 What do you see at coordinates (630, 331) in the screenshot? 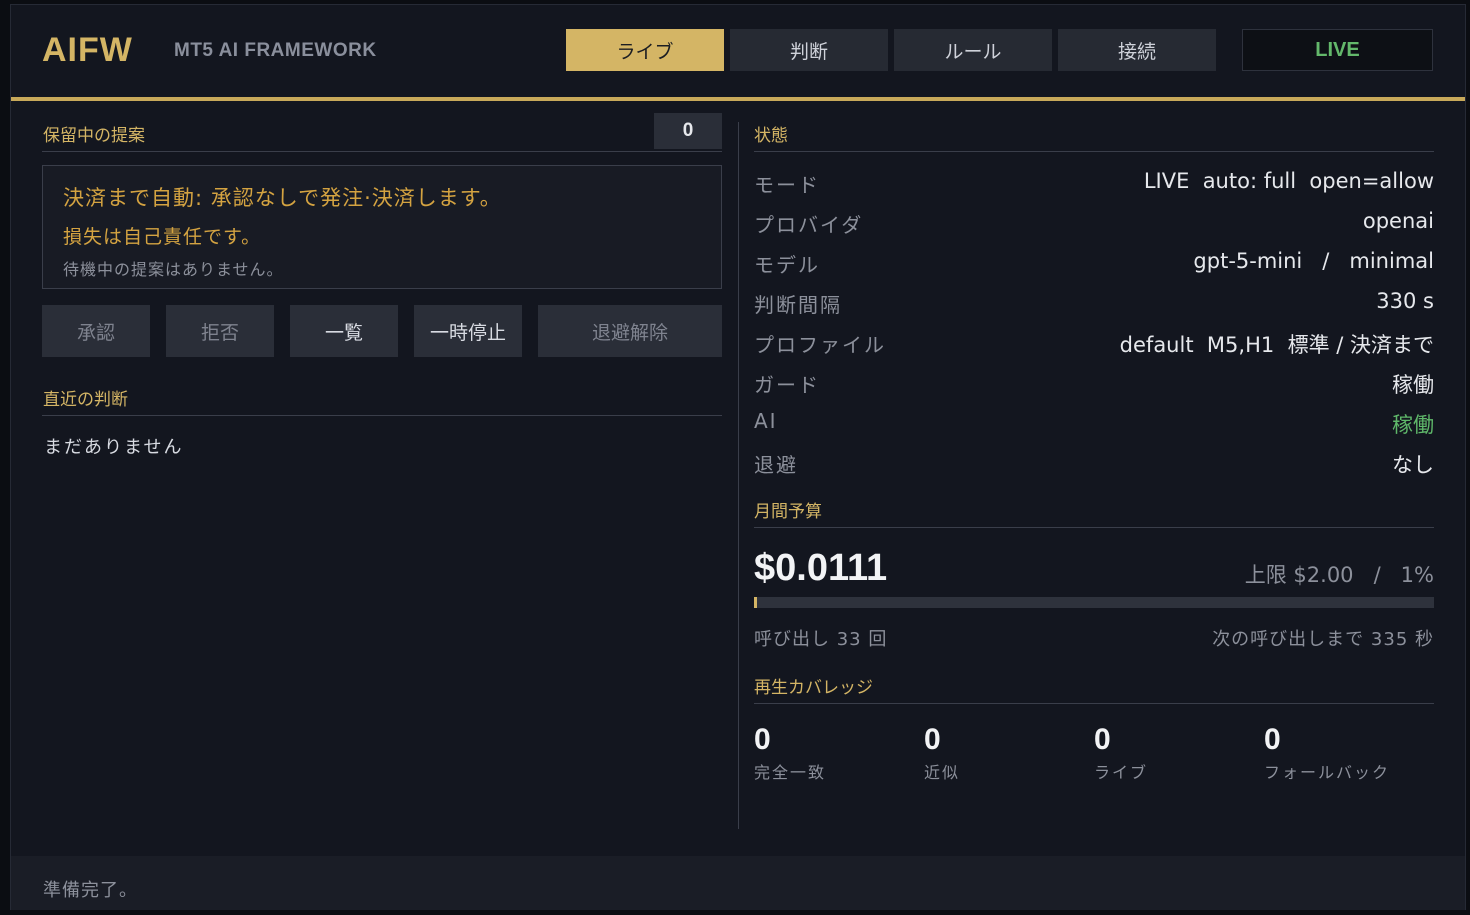
I see `unevacuate-button: 退避解除` at bounding box center [630, 331].